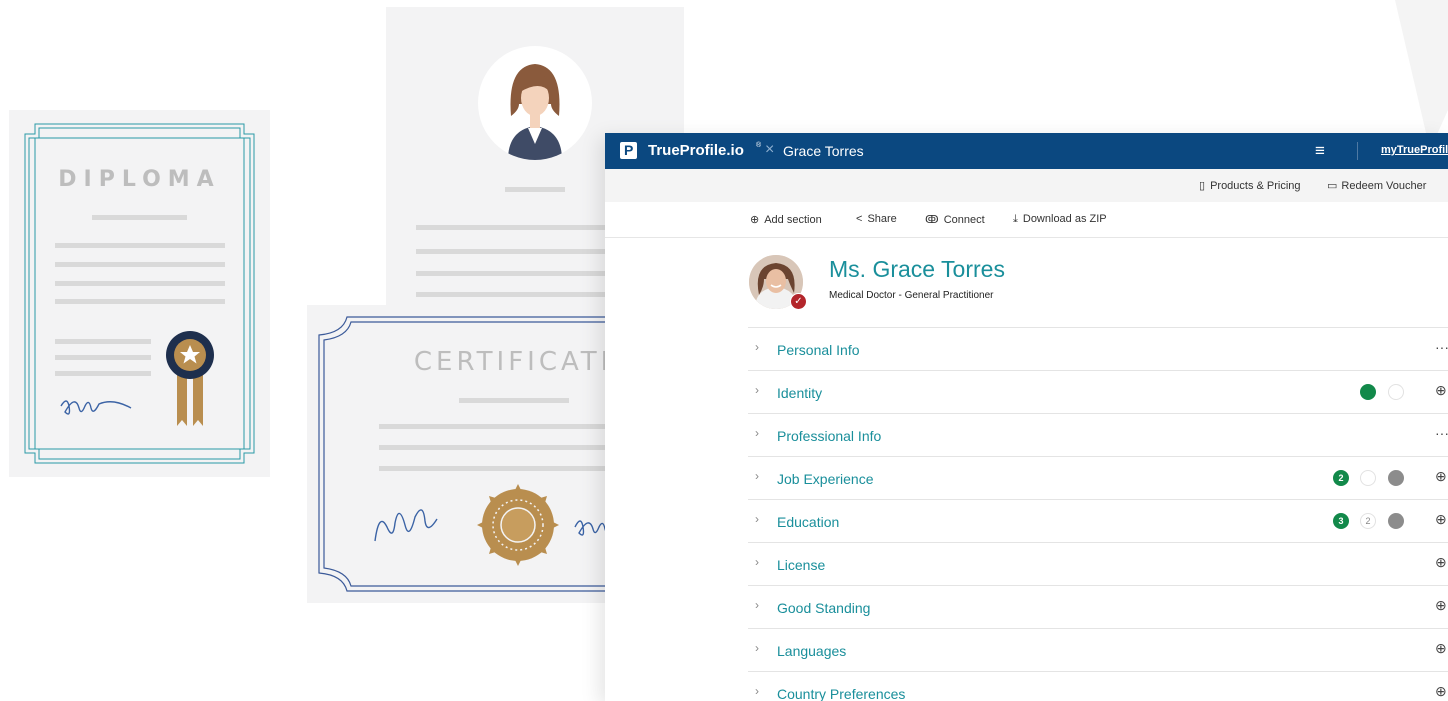  Describe the element at coordinates (1098, 348) in the screenshot. I see `section-row-personal-info: › Personal Info ···` at that location.